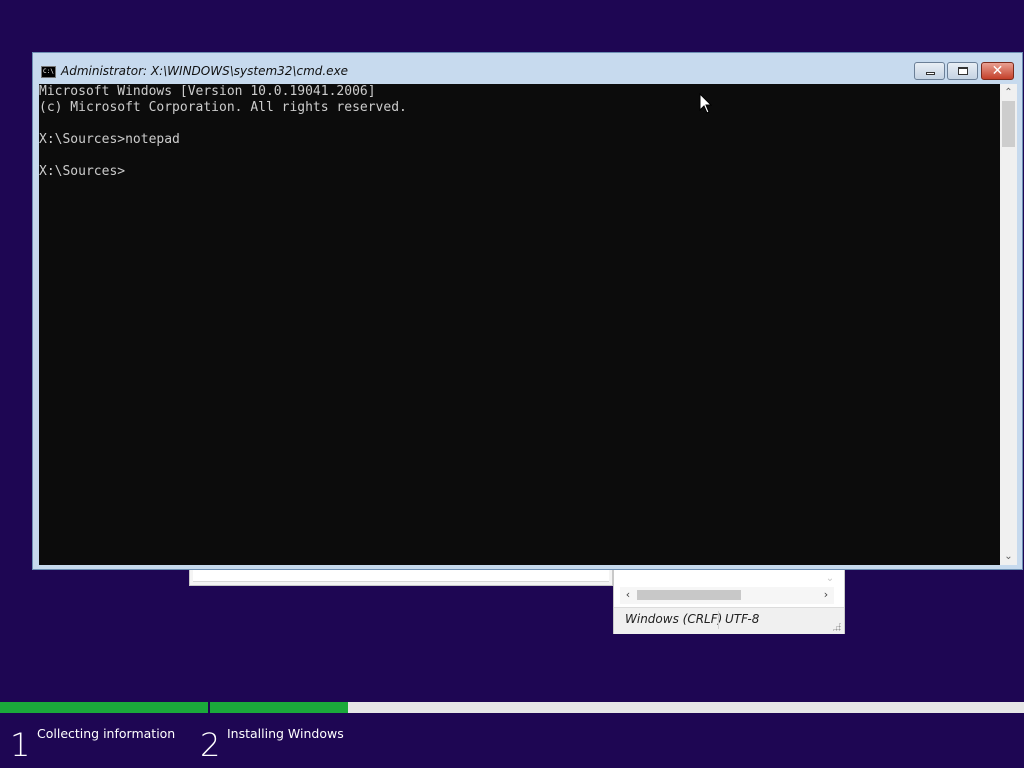 This screenshot has width=1024, height=768. I want to click on notepad-scroll-down-icon: ⌄, so click(830, 579).